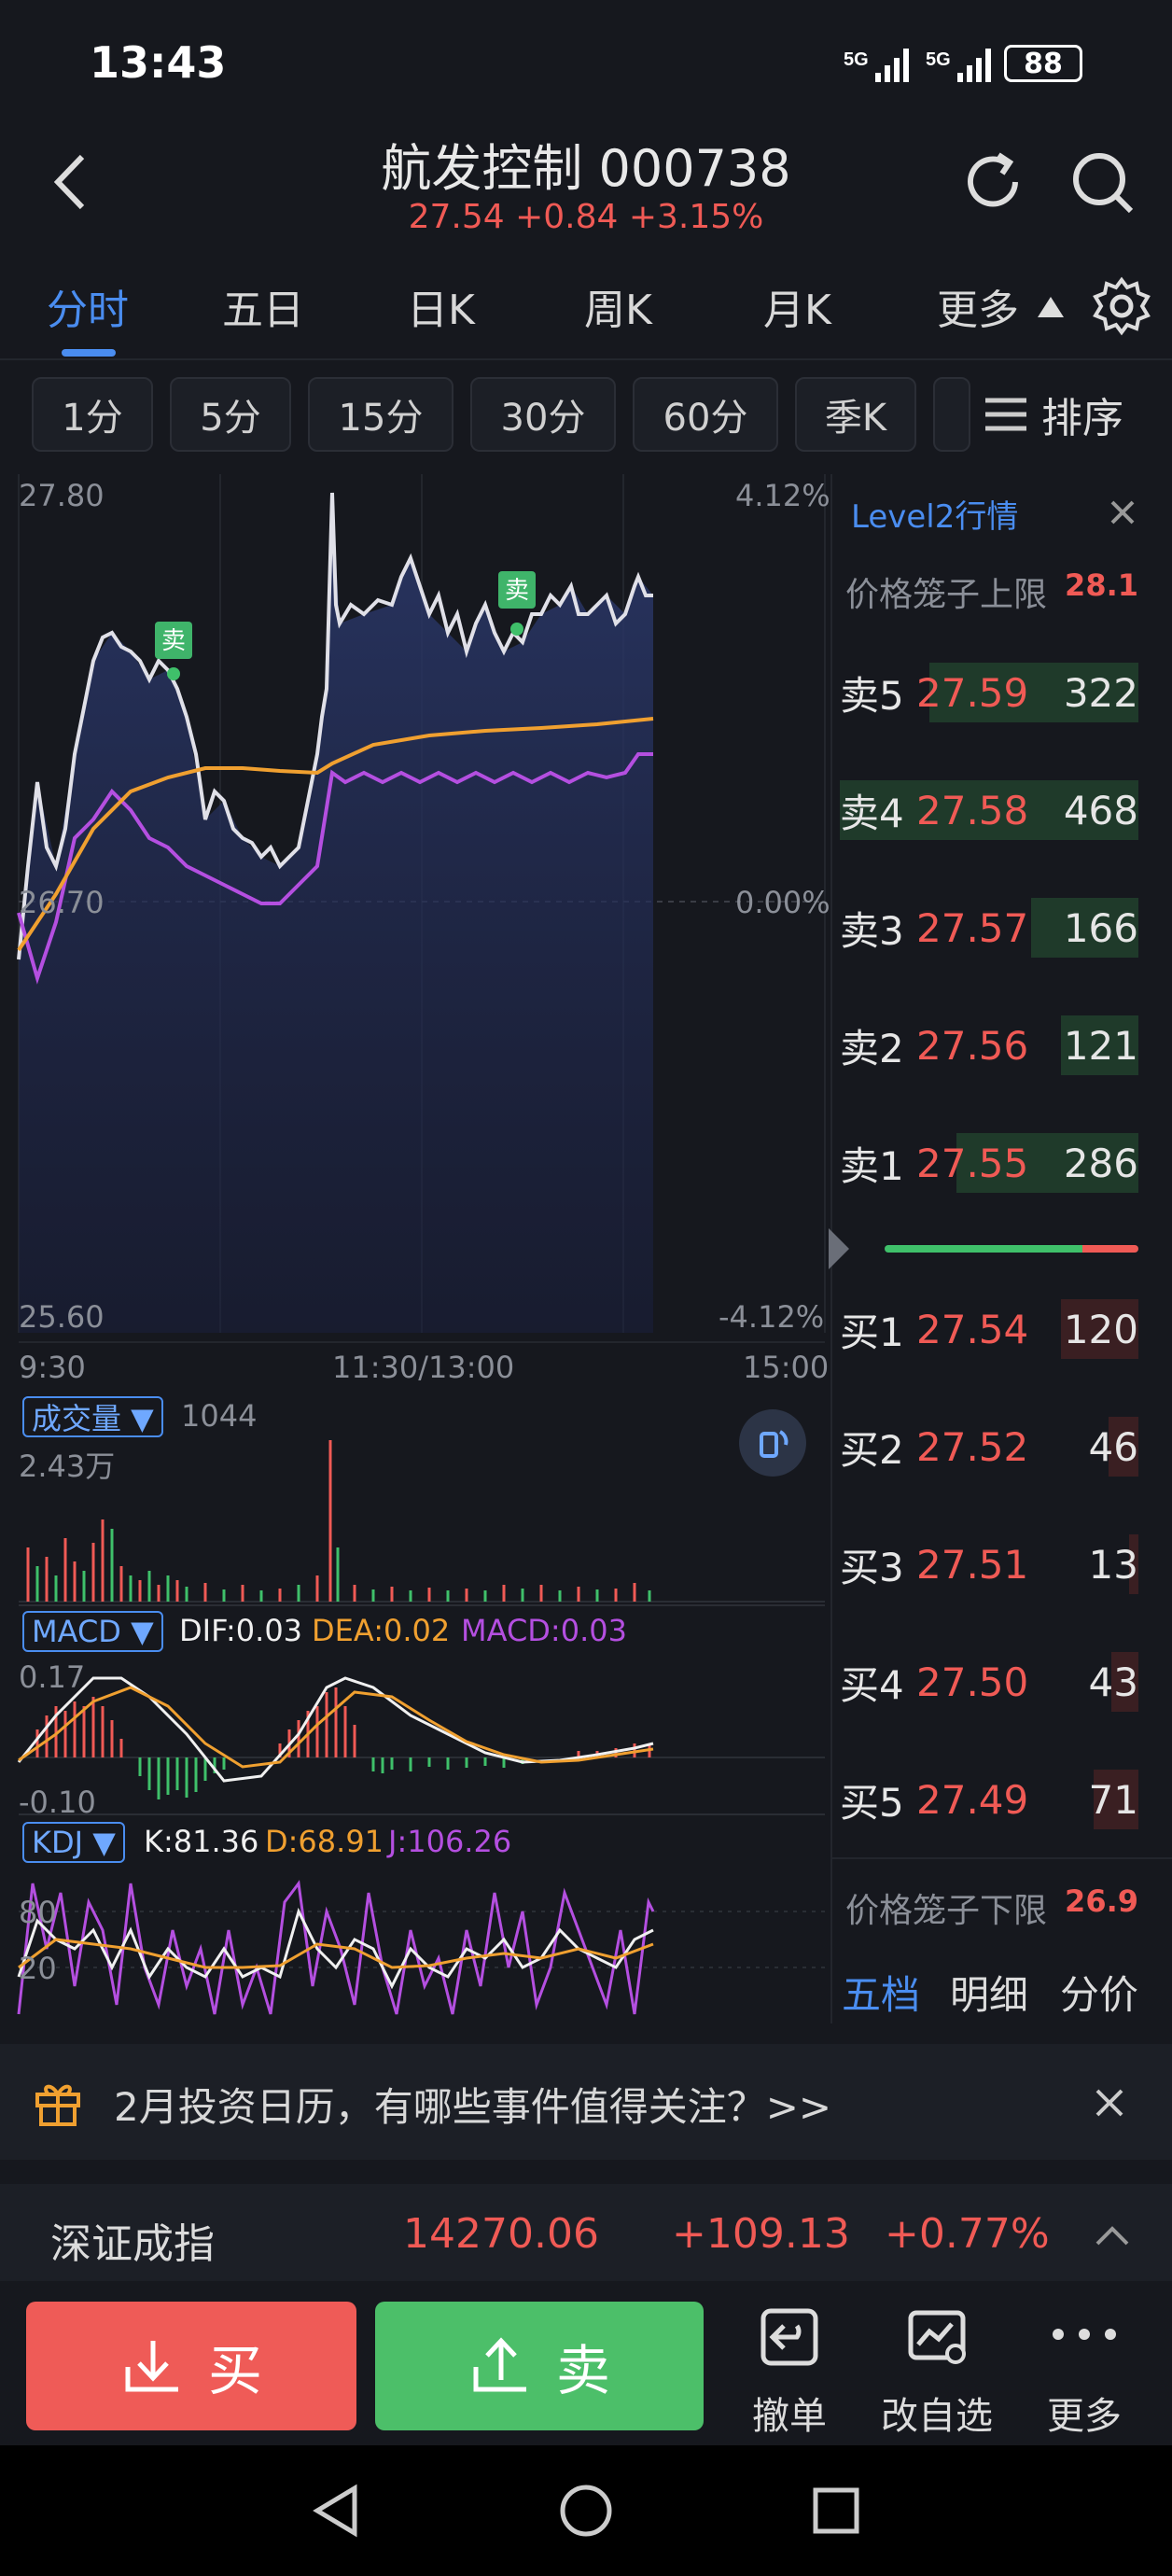 This screenshot has width=1172, height=2576. What do you see at coordinates (1113, 1446) in the screenshot?
I see `bid-volume: 46` at bounding box center [1113, 1446].